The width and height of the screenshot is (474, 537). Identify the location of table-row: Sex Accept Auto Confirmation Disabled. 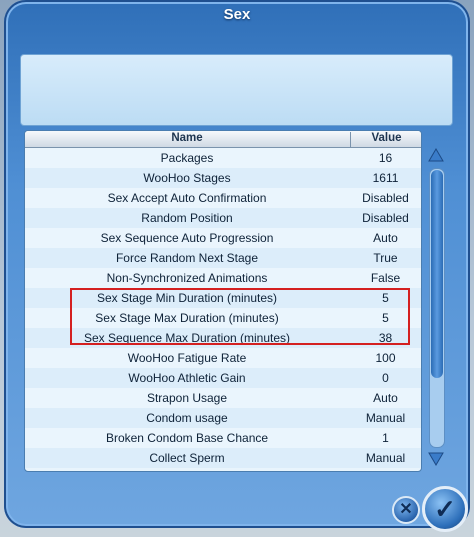
(223, 198).